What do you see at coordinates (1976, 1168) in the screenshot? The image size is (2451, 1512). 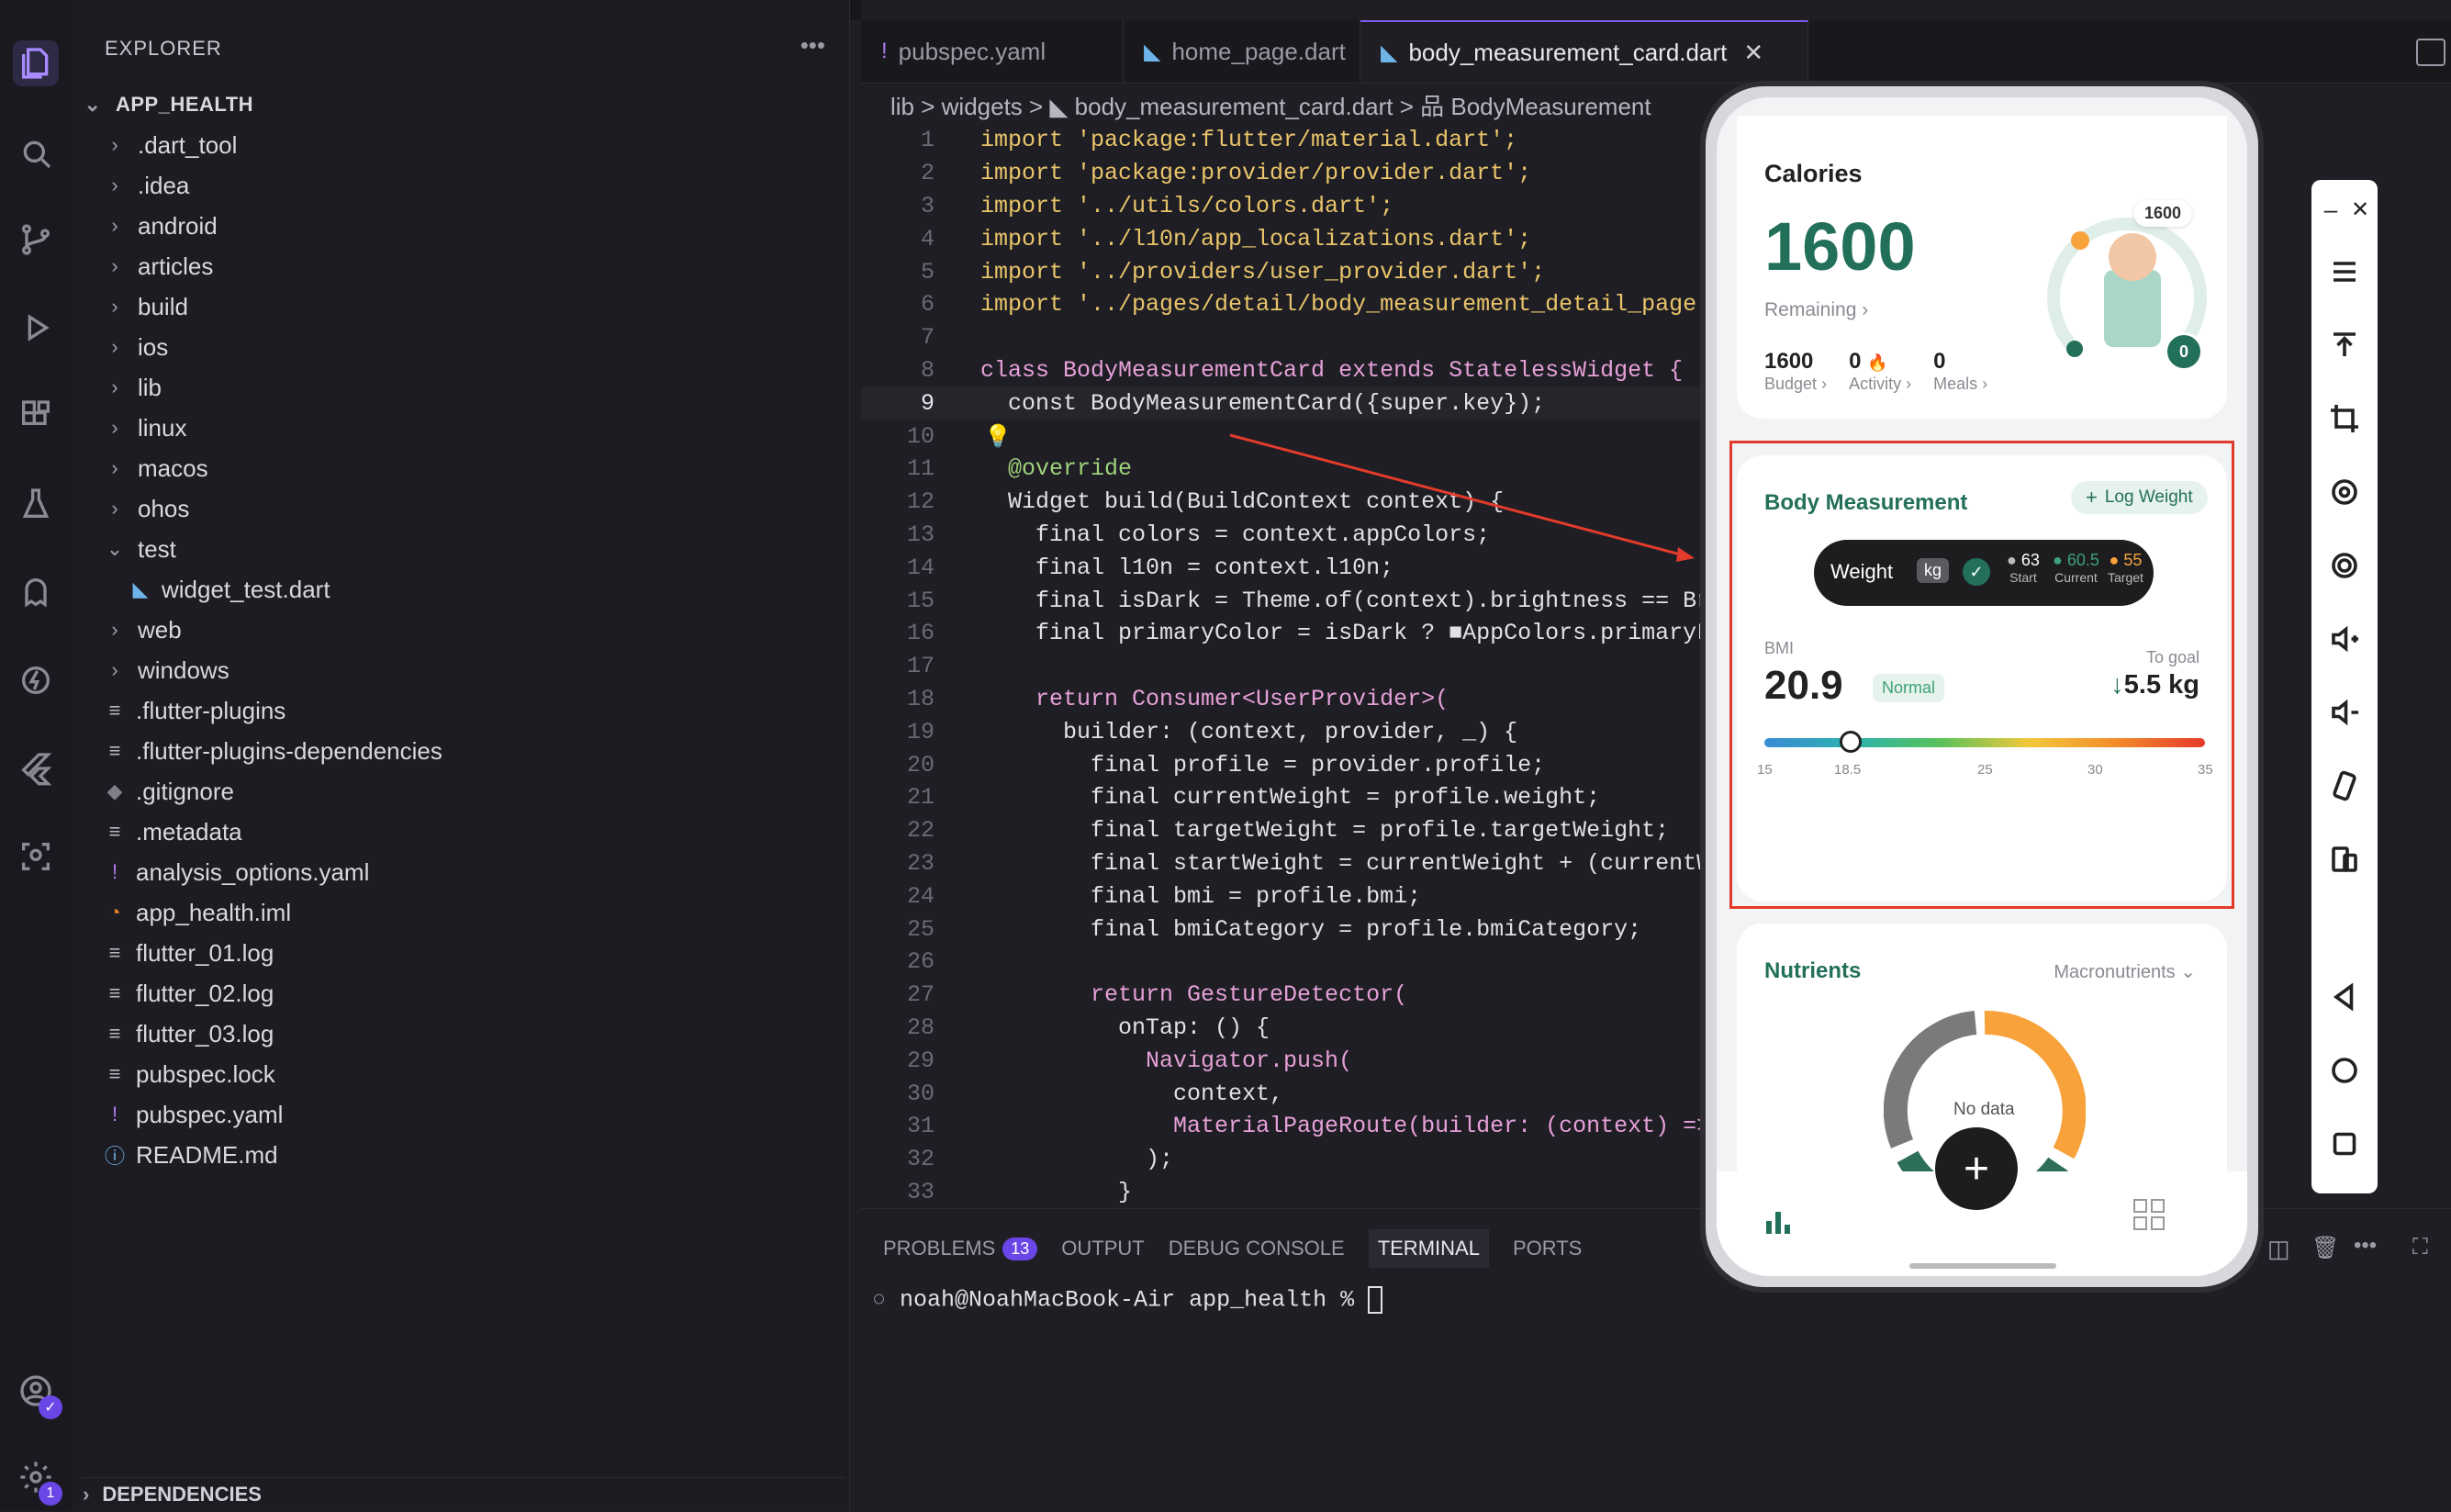 I see `add-fab-button: +` at bounding box center [1976, 1168].